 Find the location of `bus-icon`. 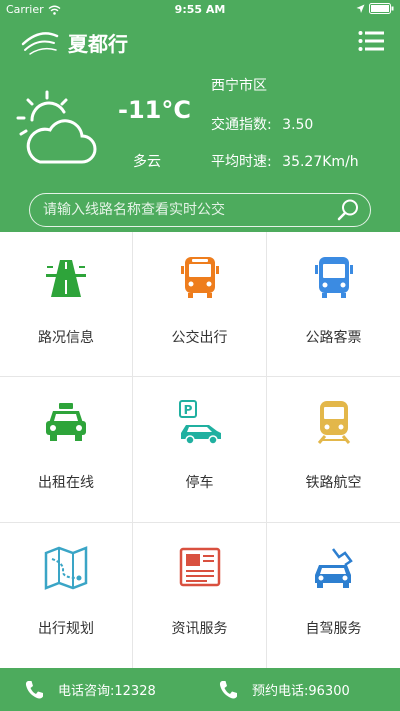

bus-icon is located at coordinates (199, 277).